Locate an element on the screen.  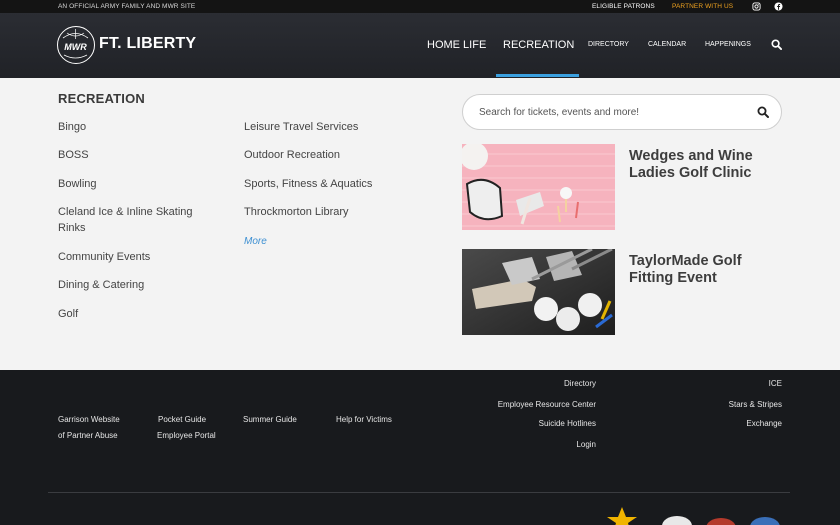
footer-ice: ICE is located at coordinates (775, 384).